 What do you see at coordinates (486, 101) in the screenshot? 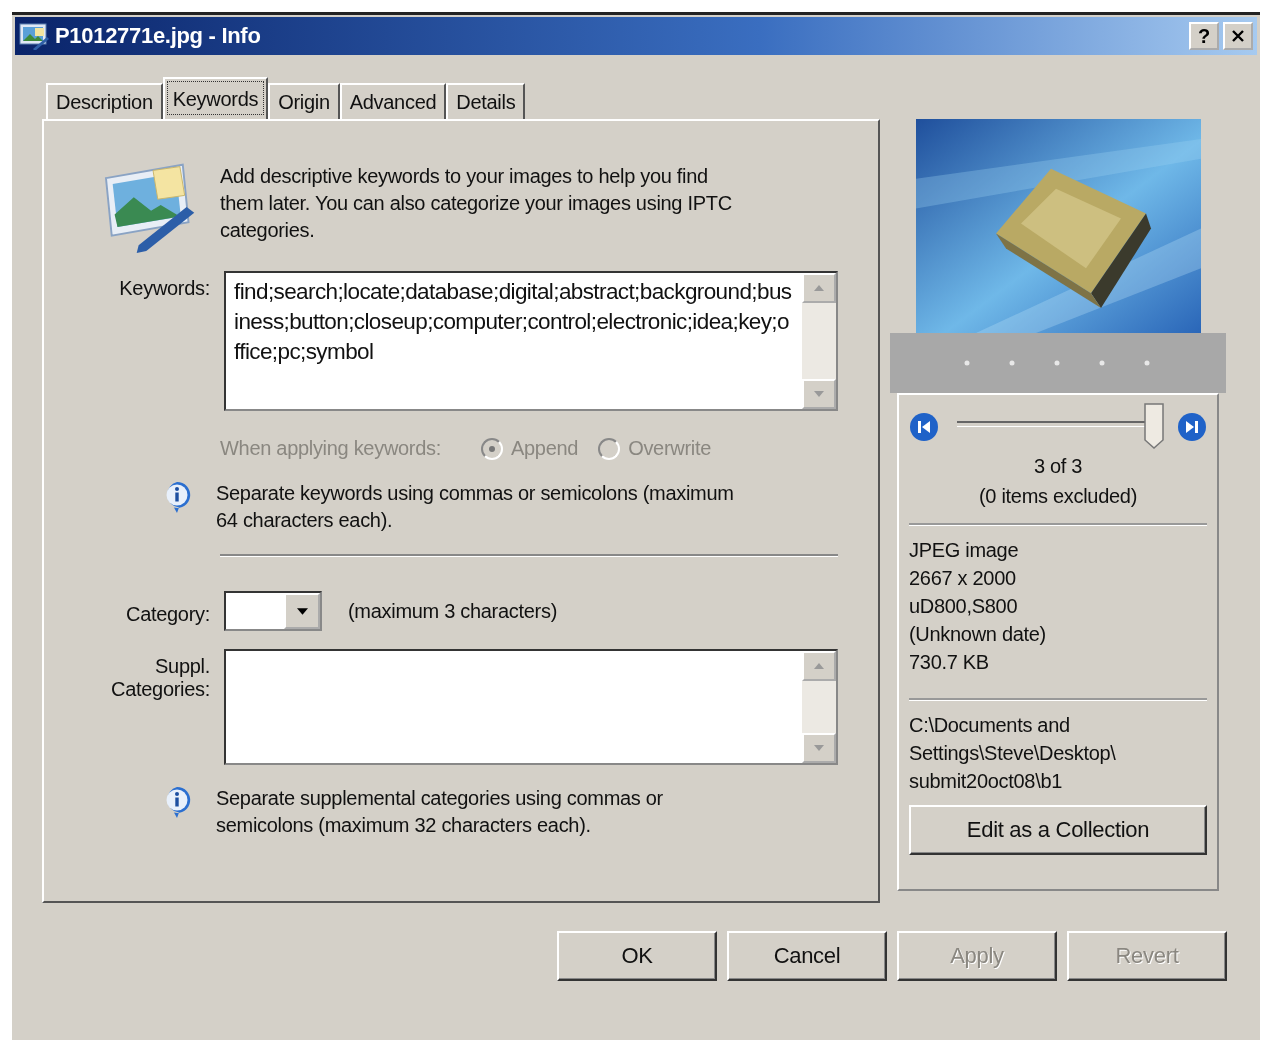
I see `tab: Details` at bounding box center [486, 101].